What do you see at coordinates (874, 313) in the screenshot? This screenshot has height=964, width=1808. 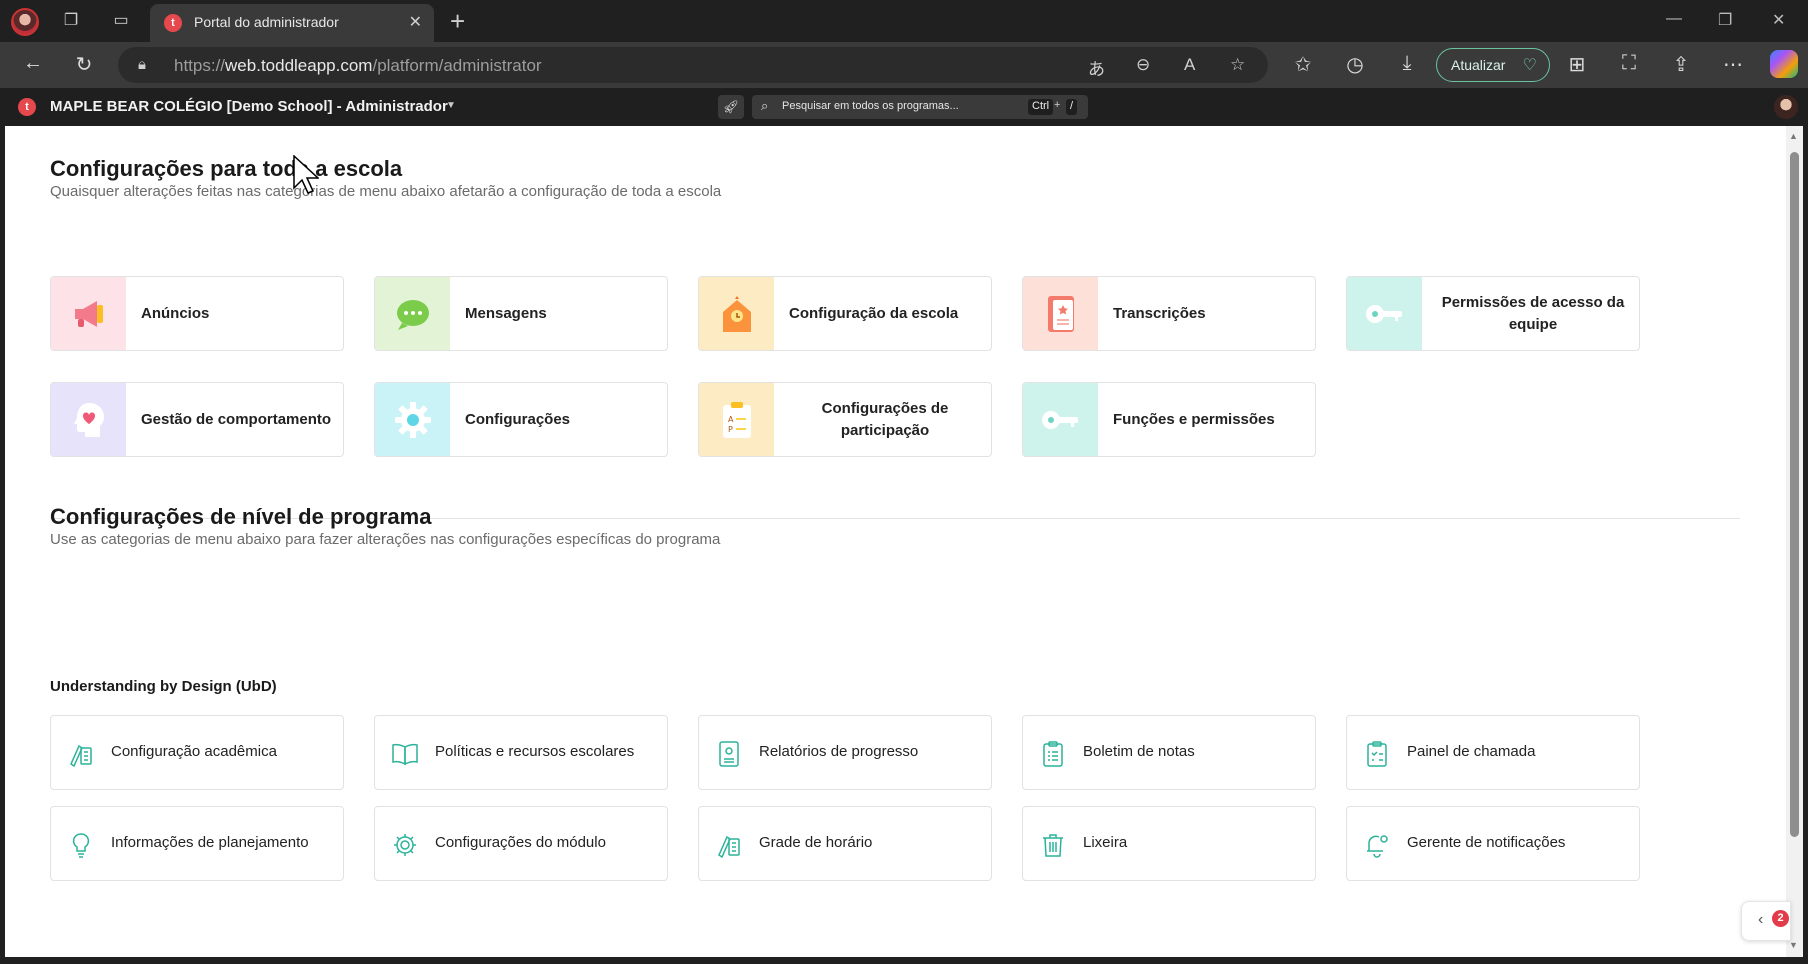 I see `card-label: Configuração da escola` at bounding box center [874, 313].